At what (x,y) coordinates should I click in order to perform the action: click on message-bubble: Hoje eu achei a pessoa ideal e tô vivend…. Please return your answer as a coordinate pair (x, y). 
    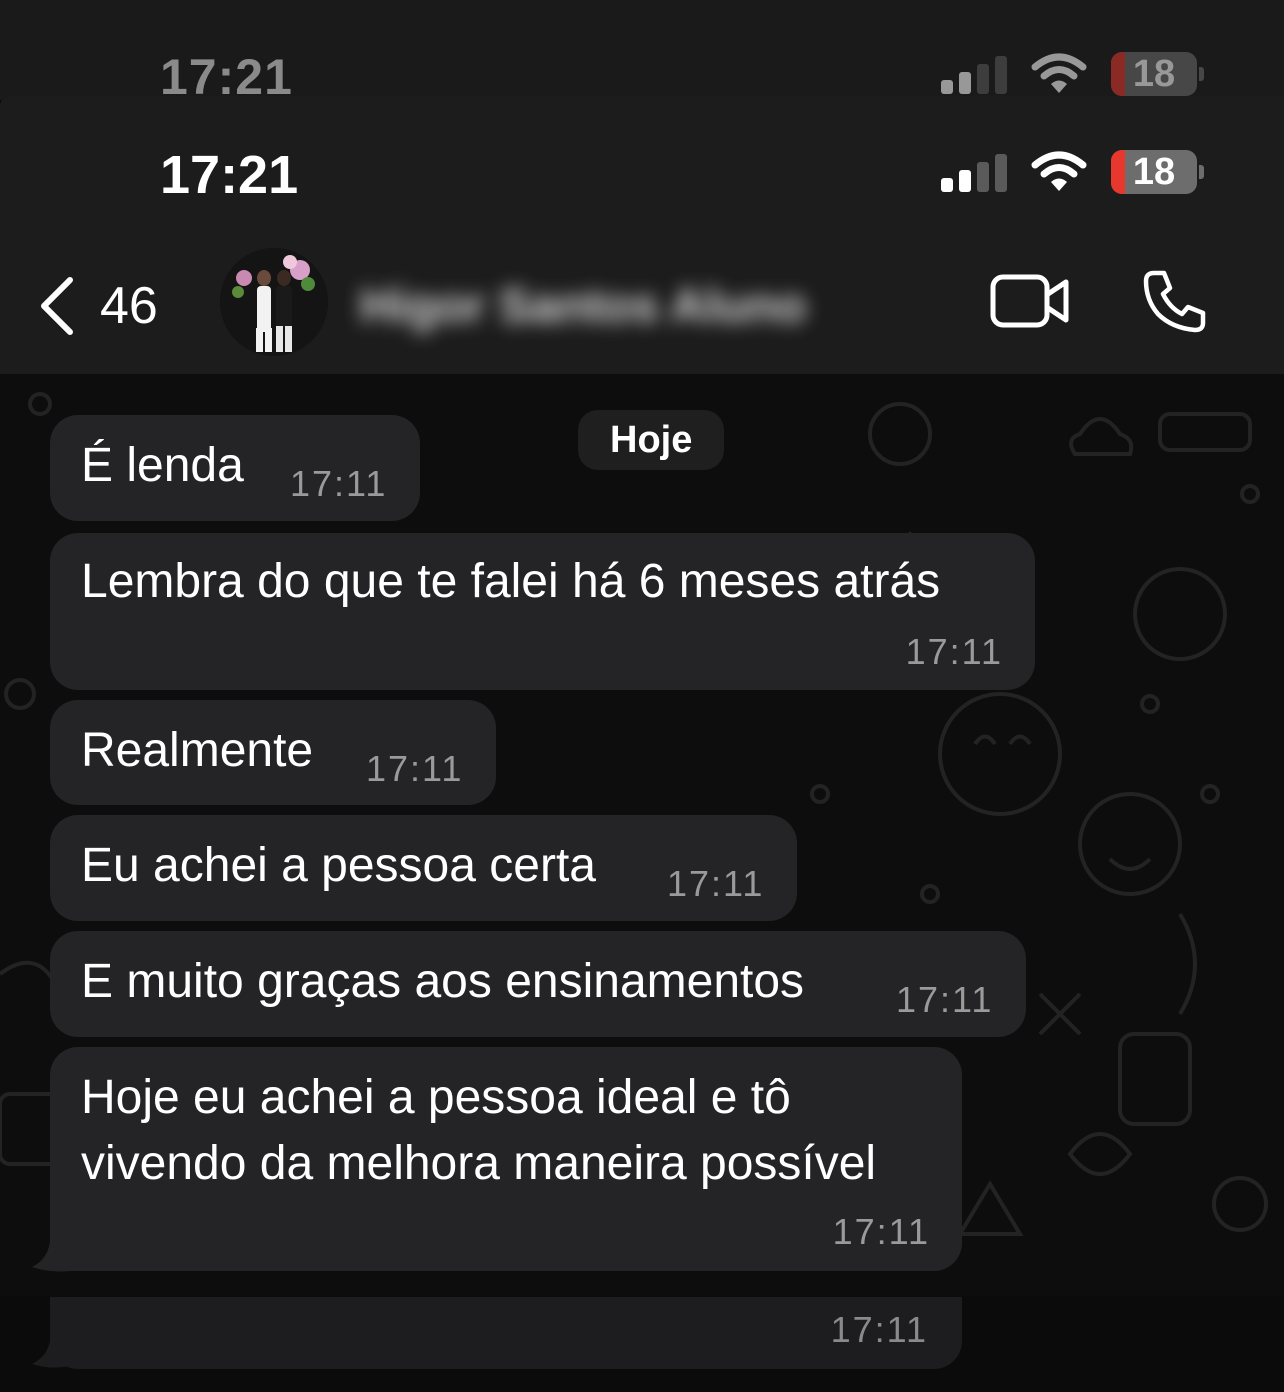
    Looking at the image, I should click on (506, 1159).